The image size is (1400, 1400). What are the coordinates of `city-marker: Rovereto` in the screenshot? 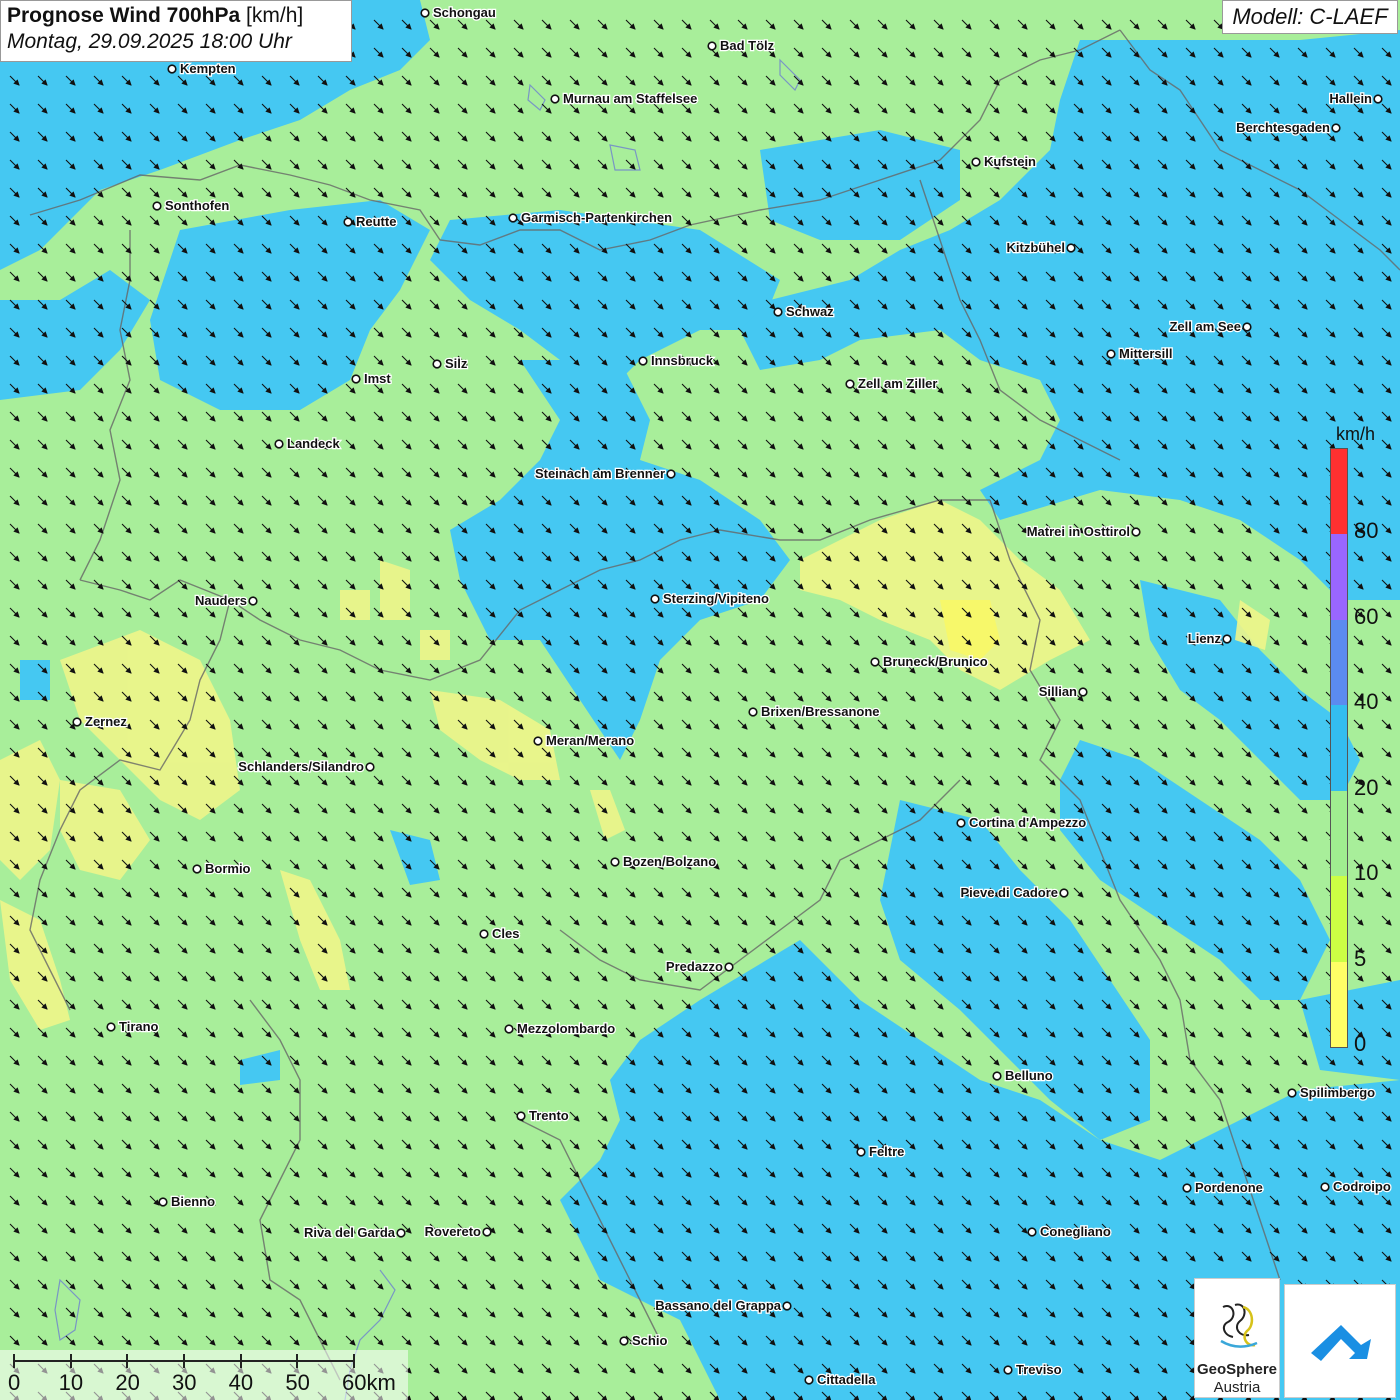 It's located at (457, 1231).